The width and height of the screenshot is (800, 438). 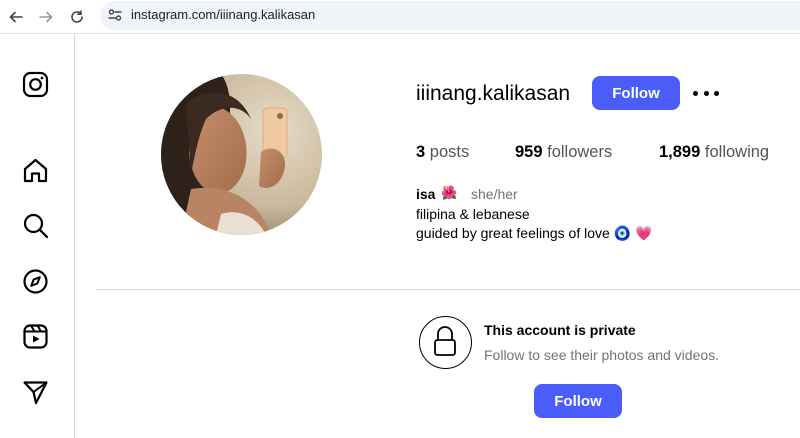 I want to click on private-lock-badge, so click(x=445, y=342).